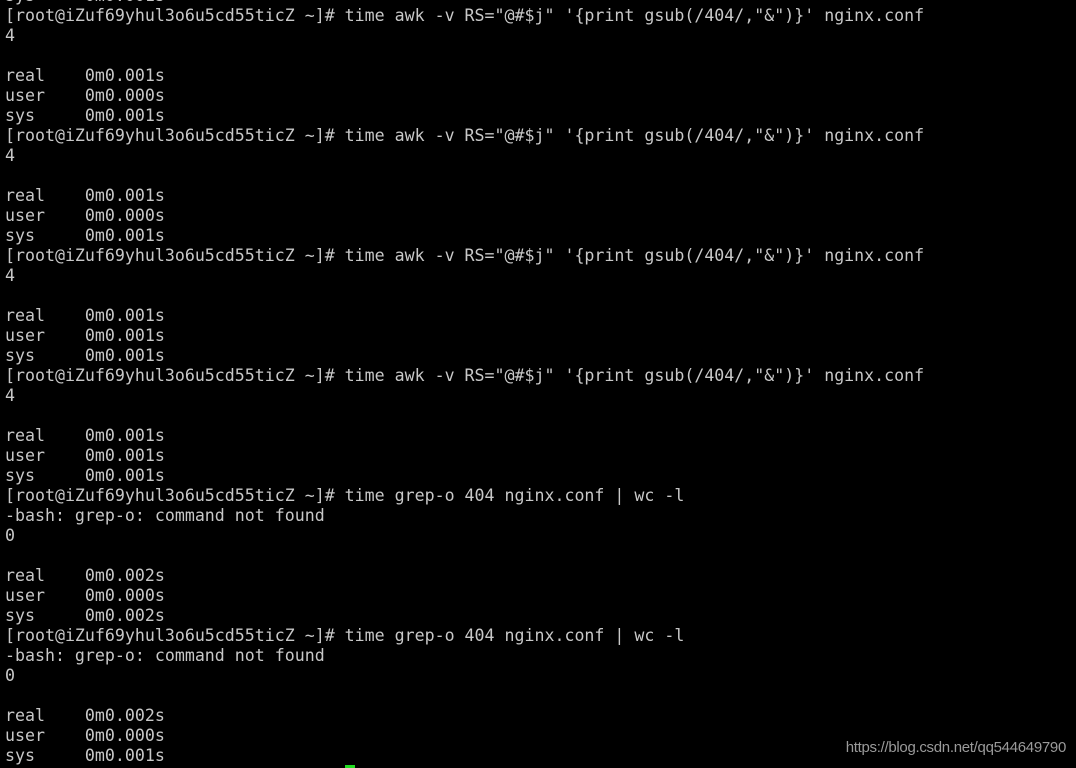  I want to click on watermark: https://blog.csdn.net/qq544649790, so click(956, 747).